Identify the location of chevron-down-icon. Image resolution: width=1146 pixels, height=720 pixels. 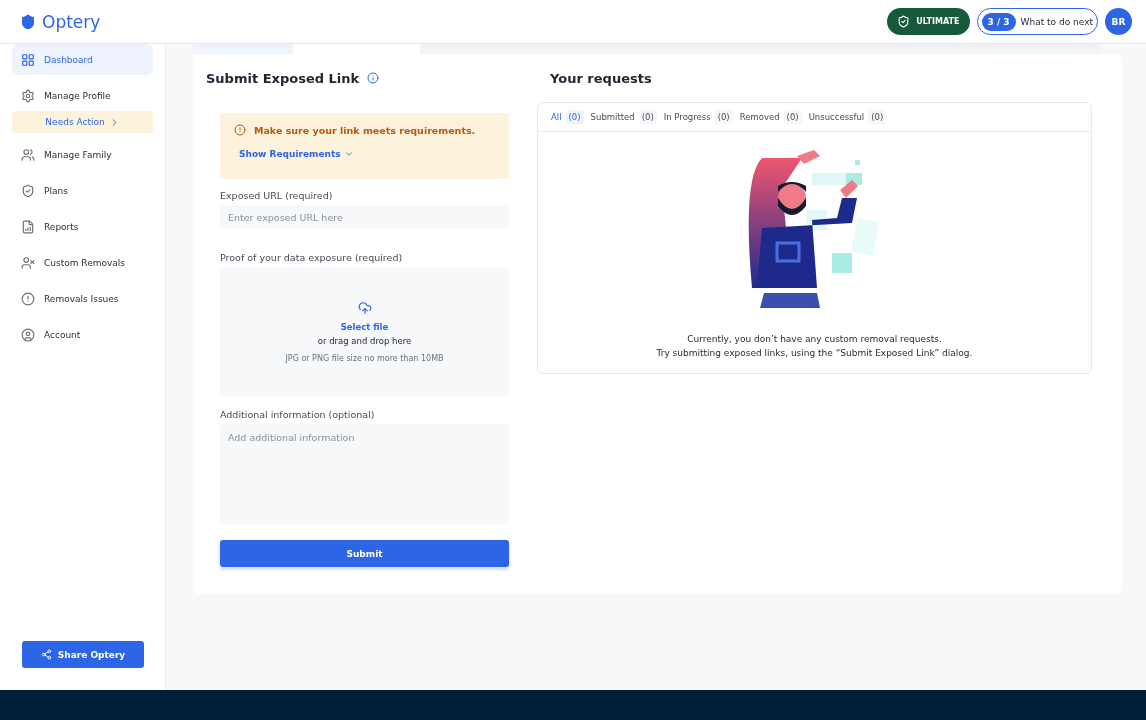
(348, 154).